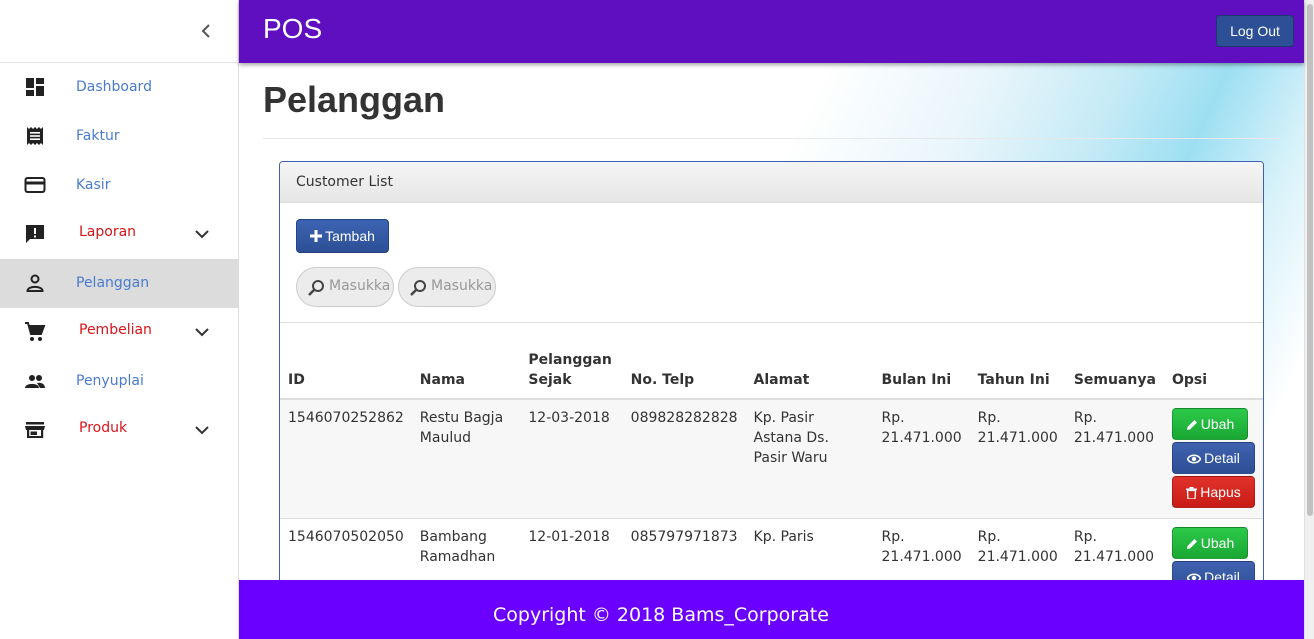 This screenshot has width=1314, height=639. I want to click on sidebar-item-laporan: Laporan, so click(119, 234).